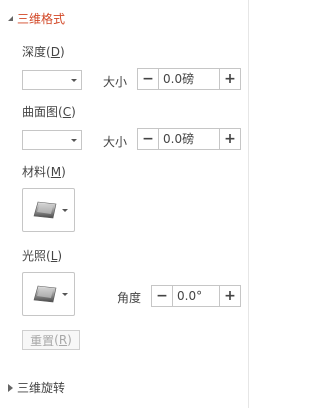  I want to click on depth-size-label: 大小, so click(115, 82).